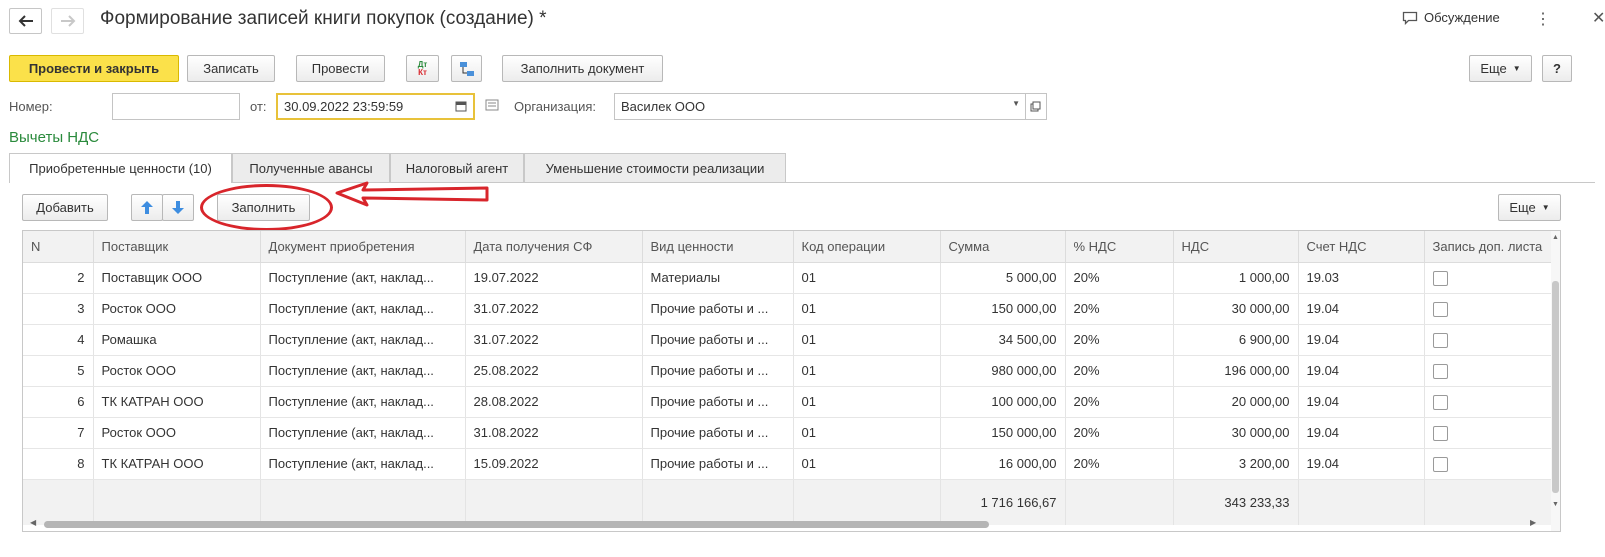 The image size is (1605, 557). What do you see at coordinates (1003, 247) in the screenshot?
I see `col-sum: Сумма` at bounding box center [1003, 247].